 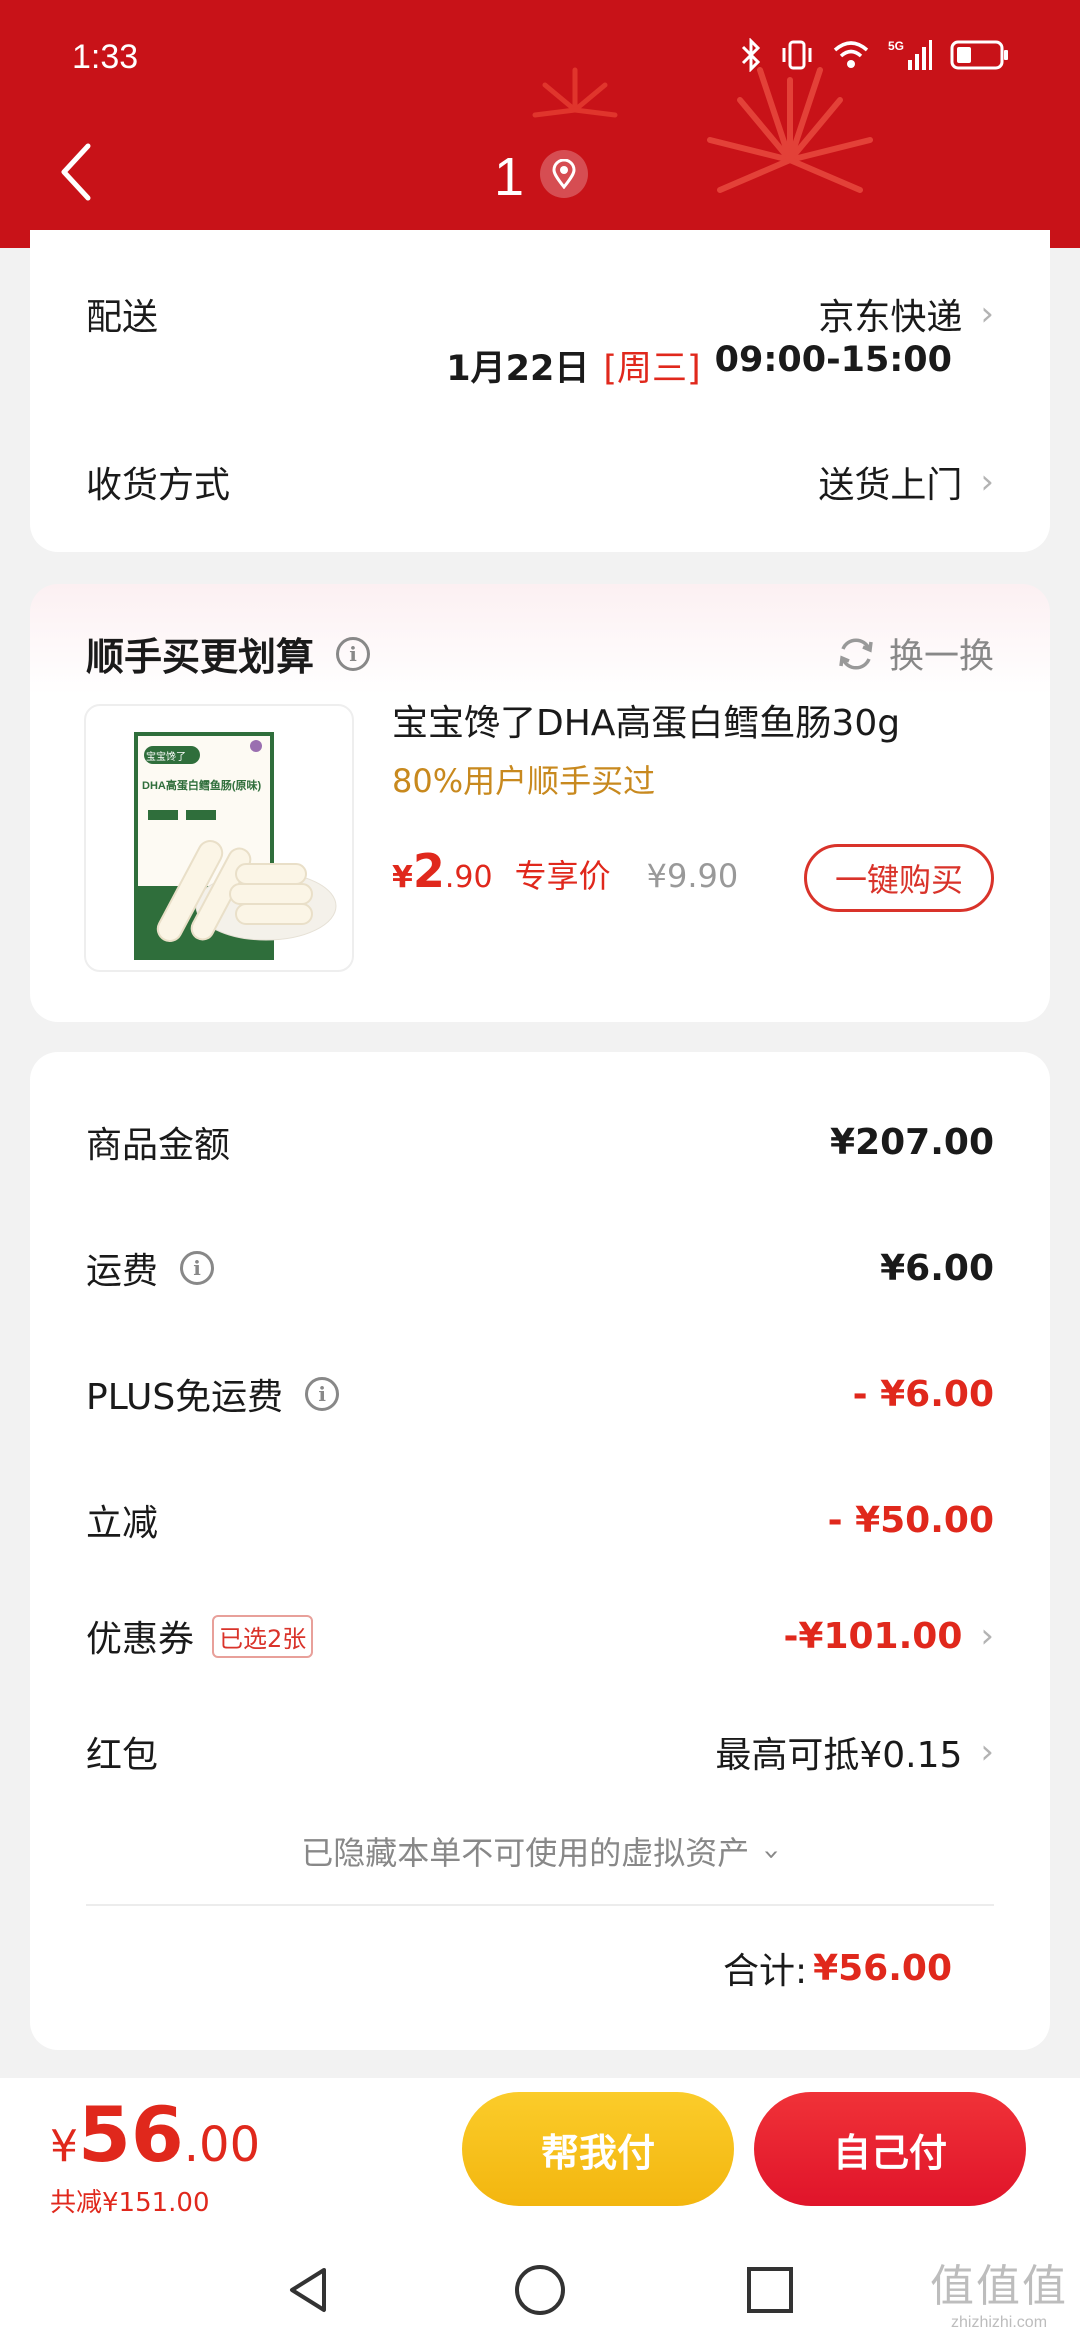 What do you see at coordinates (912, 1142) in the screenshot?
I see `goods-amount-value: ¥207.00` at bounding box center [912, 1142].